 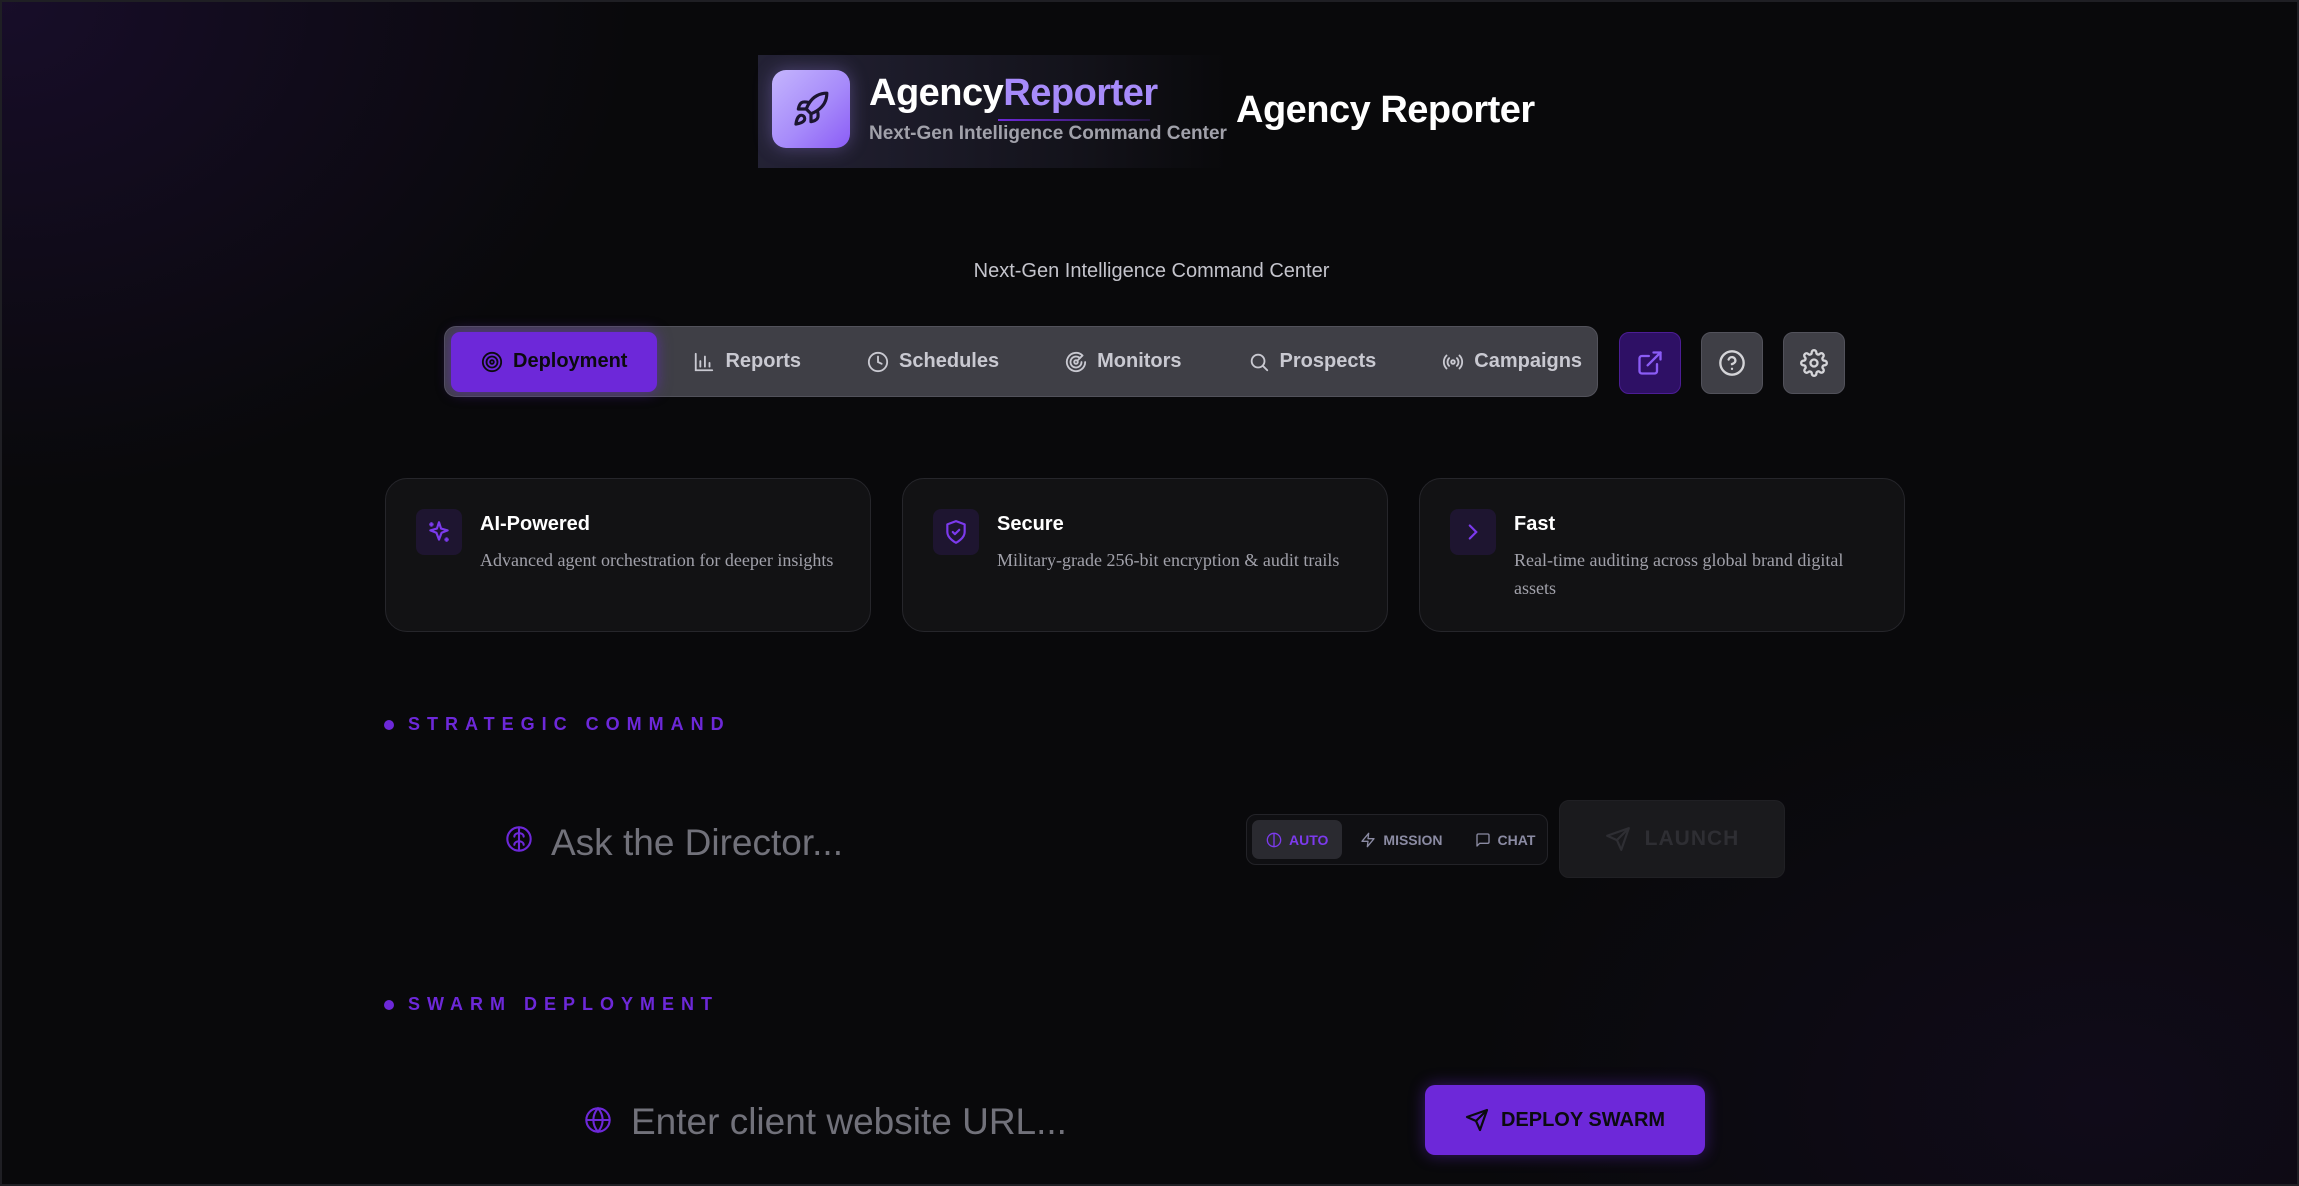 What do you see at coordinates (704, 362) in the screenshot?
I see `bar-chart-icon` at bounding box center [704, 362].